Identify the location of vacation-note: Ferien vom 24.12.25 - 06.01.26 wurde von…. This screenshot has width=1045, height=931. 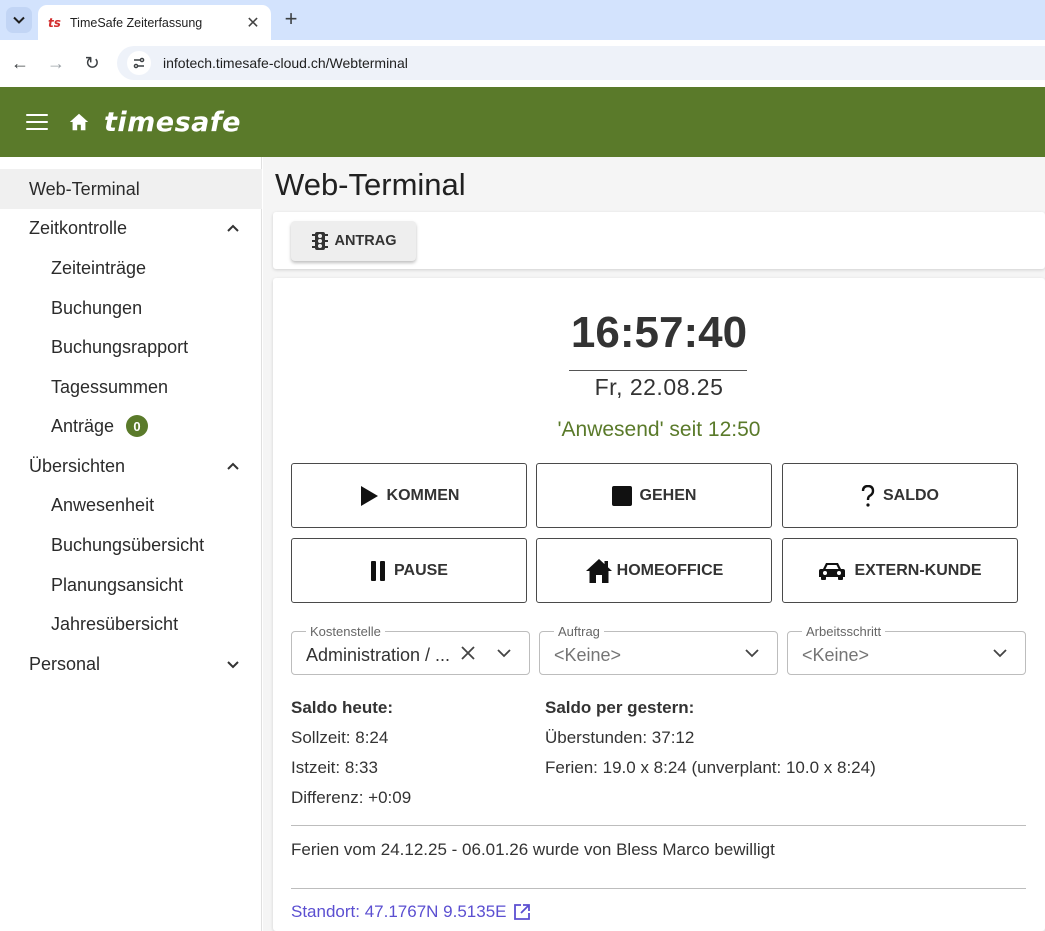
(533, 849).